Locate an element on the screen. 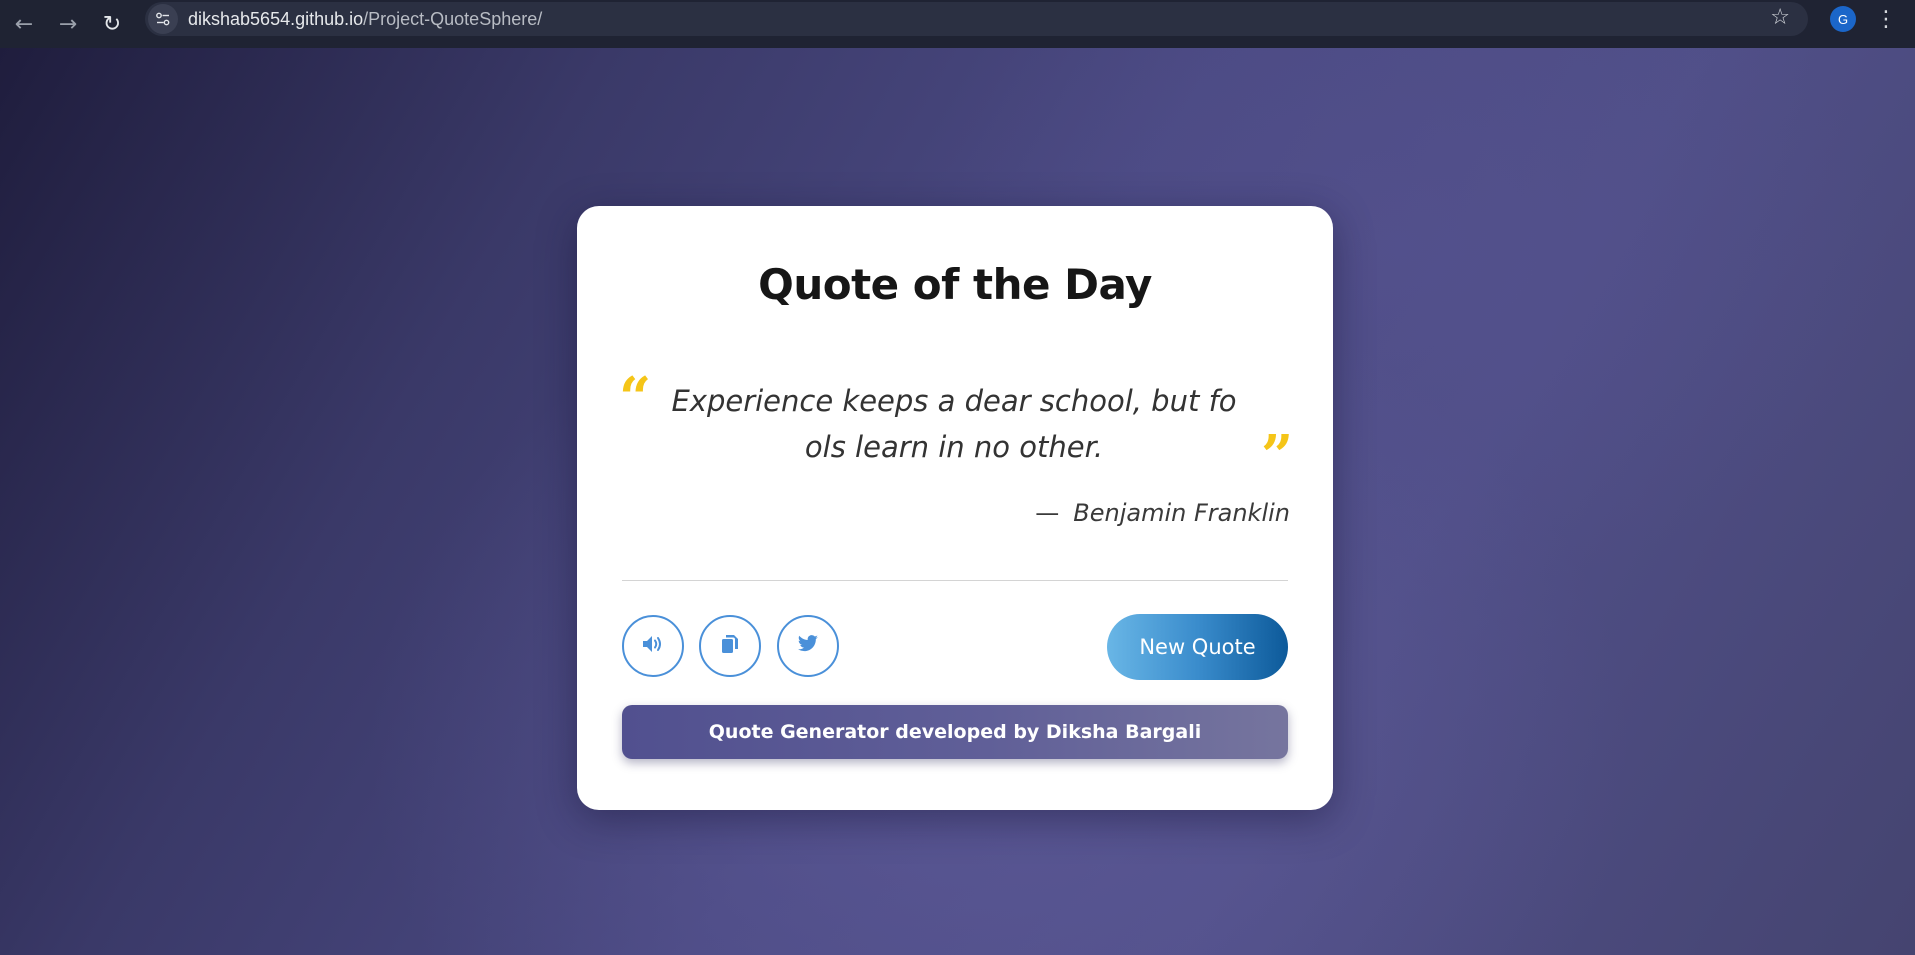 This screenshot has width=1915, height=955. url-path: /Project-QuoteSphere/ is located at coordinates (453, 18).